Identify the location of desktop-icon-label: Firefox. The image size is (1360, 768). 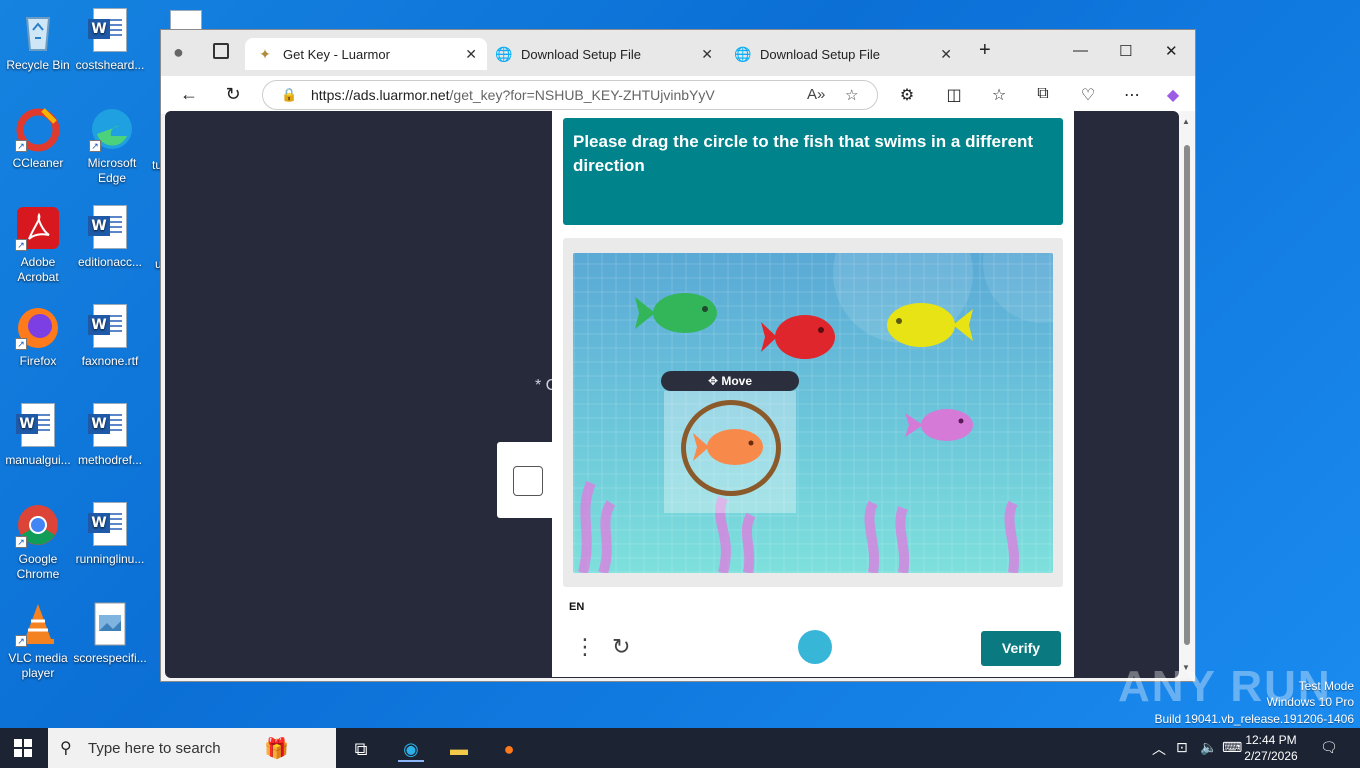
(38, 361).